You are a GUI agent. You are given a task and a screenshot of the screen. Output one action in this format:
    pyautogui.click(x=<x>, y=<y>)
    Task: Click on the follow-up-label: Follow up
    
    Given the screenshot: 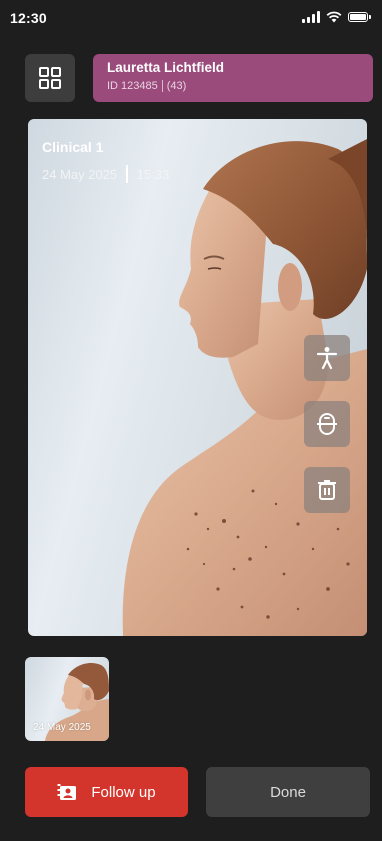 What is the action you would take?
    pyautogui.click(x=123, y=792)
    